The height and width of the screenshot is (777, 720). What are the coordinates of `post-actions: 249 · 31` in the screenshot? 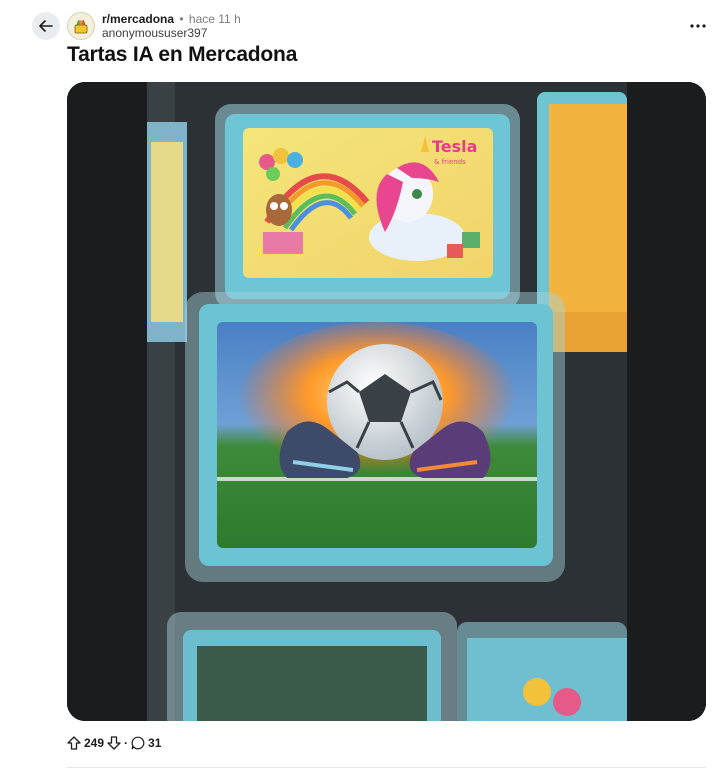 It's located at (115, 743).